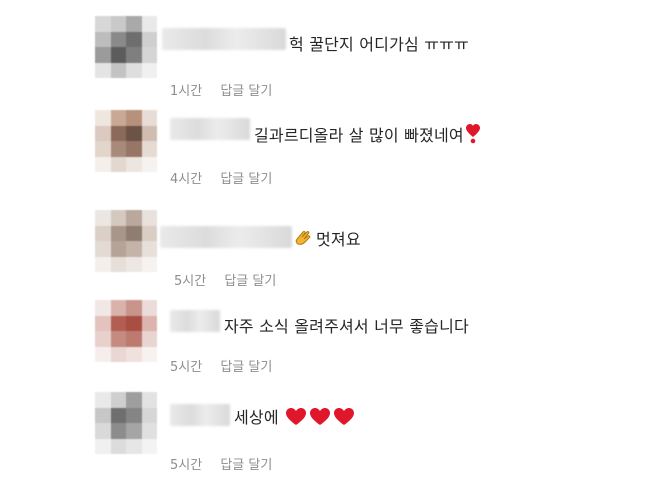 Image resolution: width=646 pixels, height=492 pixels. I want to click on comment-time: 1시간, so click(186, 91).